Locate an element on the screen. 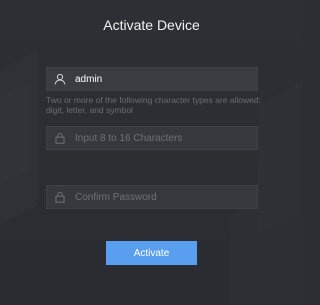 This screenshot has height=305, width=320. confirm-password-input is located at coordinates (165, 197).